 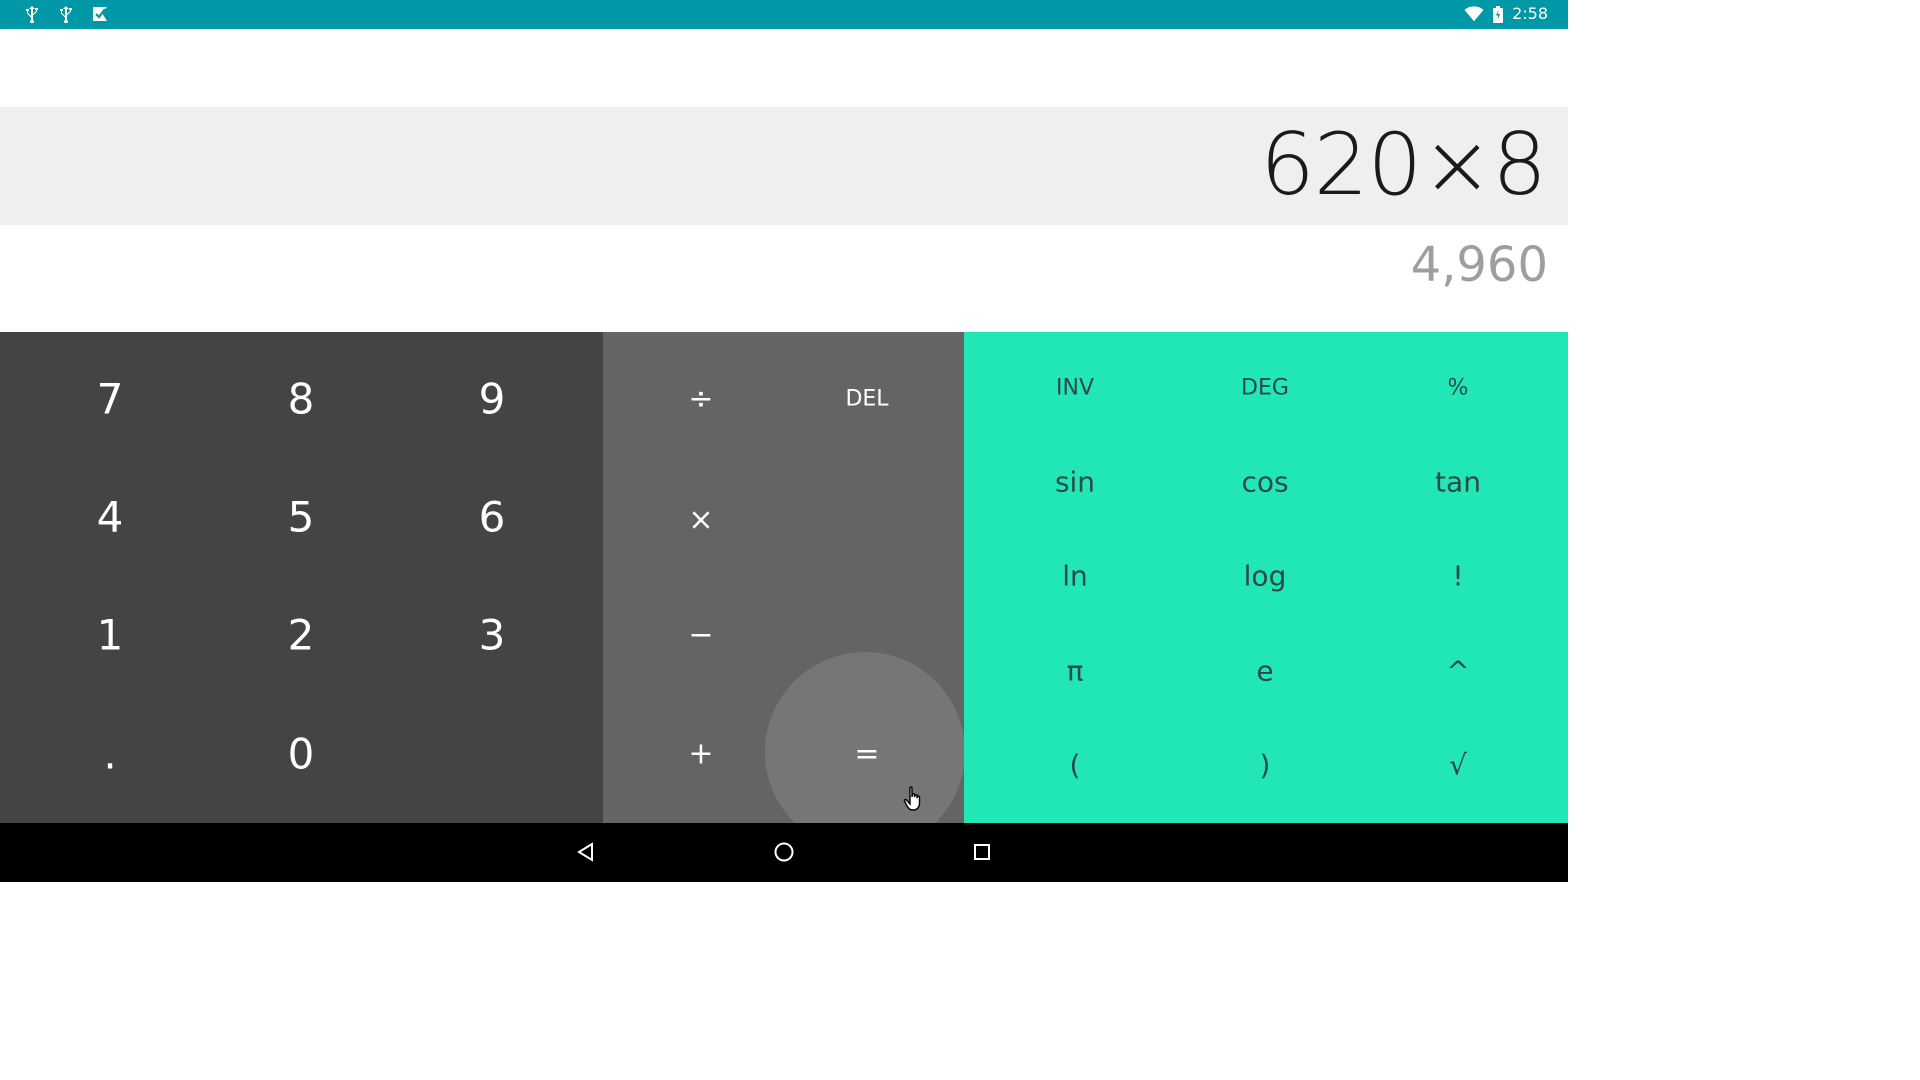 What do you see at coordinates (1265, 388) in the screenshot?
I see `degree-mode-button: DEG` at bounding box center [1265, 388].